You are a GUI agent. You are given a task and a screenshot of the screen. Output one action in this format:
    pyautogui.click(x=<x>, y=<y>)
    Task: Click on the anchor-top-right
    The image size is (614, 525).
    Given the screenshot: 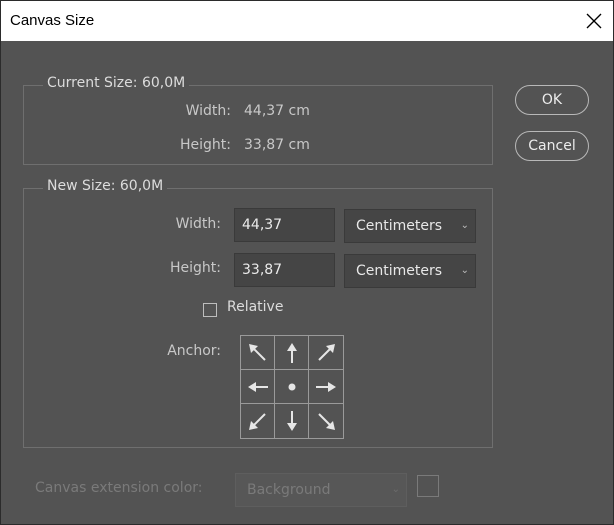 What is the action you would take?
    pyautogui.click(x=326, y=353)
    